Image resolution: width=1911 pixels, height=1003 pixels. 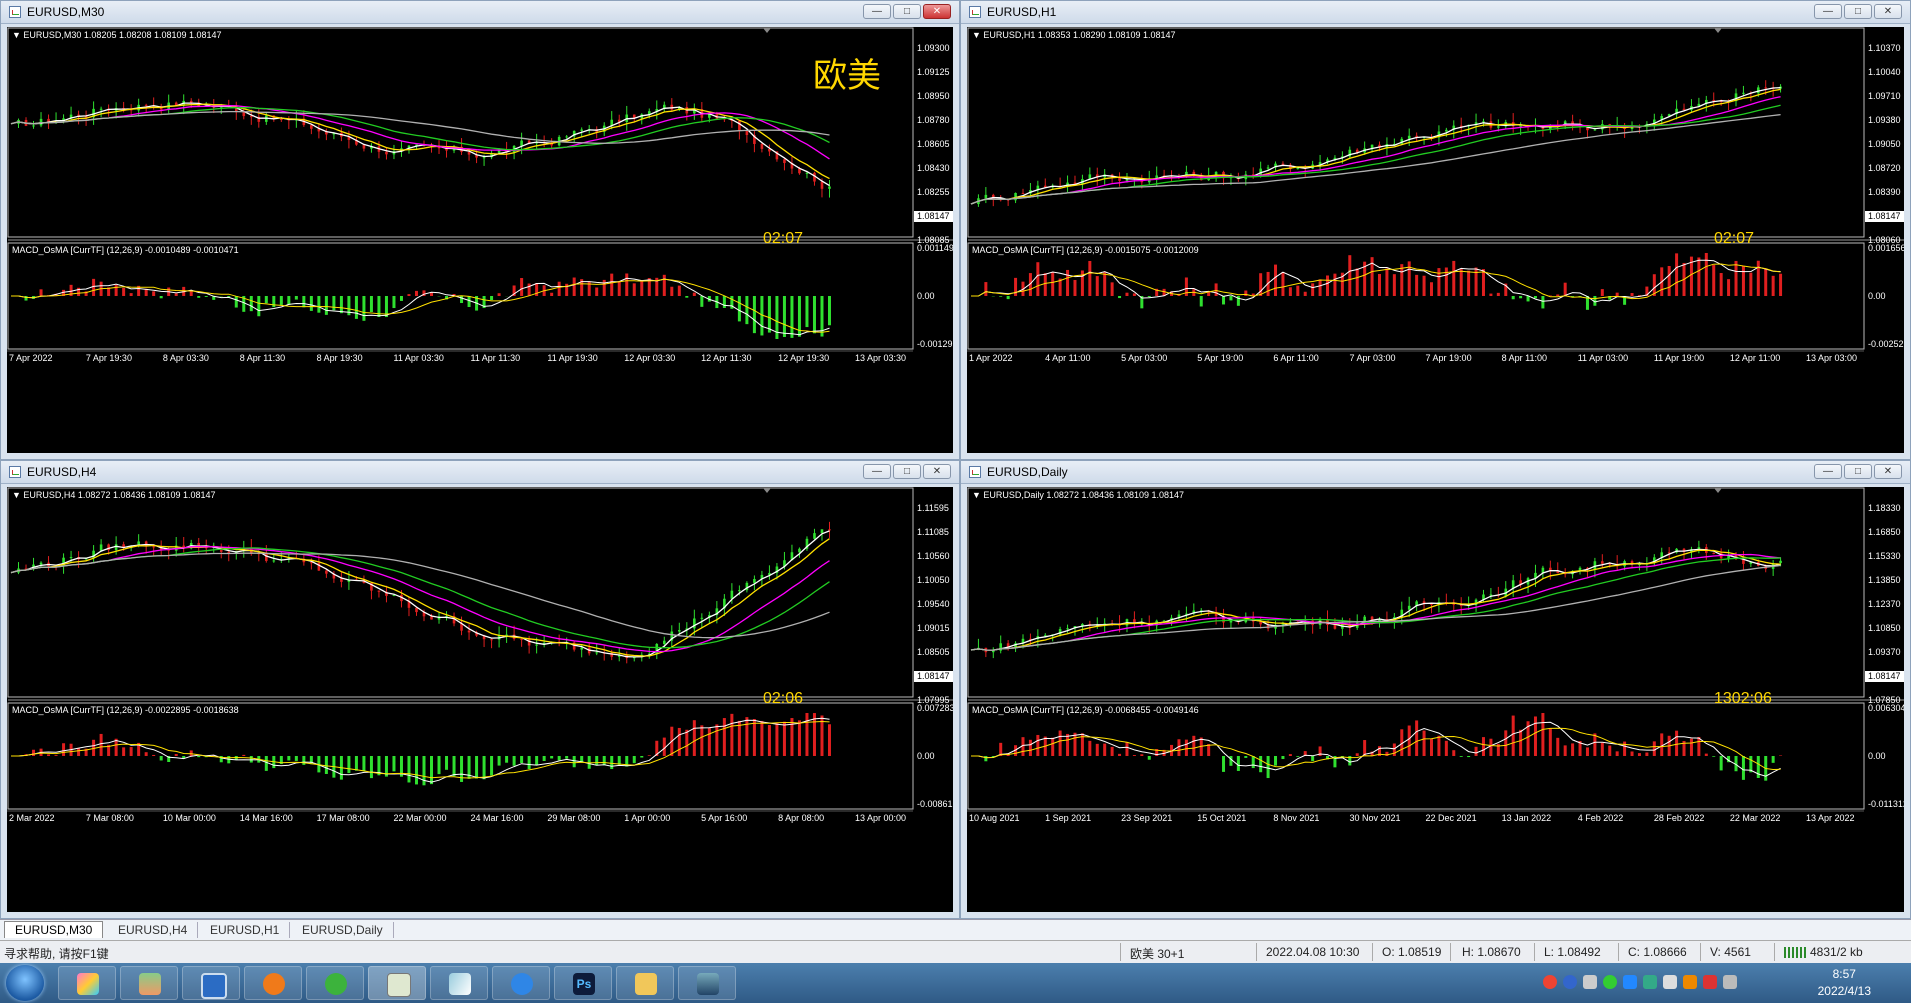 What do you see at coordinates (343, 930) in the screenshot?
I see `tab-eurusd-daily: EURUSD,Daily` at bounding box center [343, 930].